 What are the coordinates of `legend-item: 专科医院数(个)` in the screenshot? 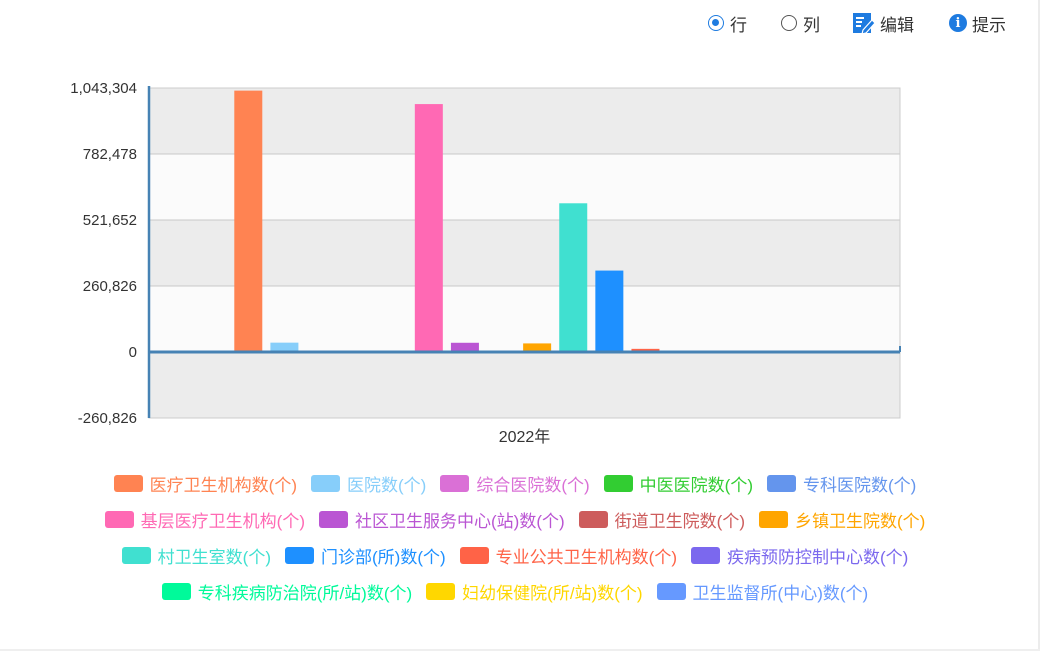 It's located at (841, 483).